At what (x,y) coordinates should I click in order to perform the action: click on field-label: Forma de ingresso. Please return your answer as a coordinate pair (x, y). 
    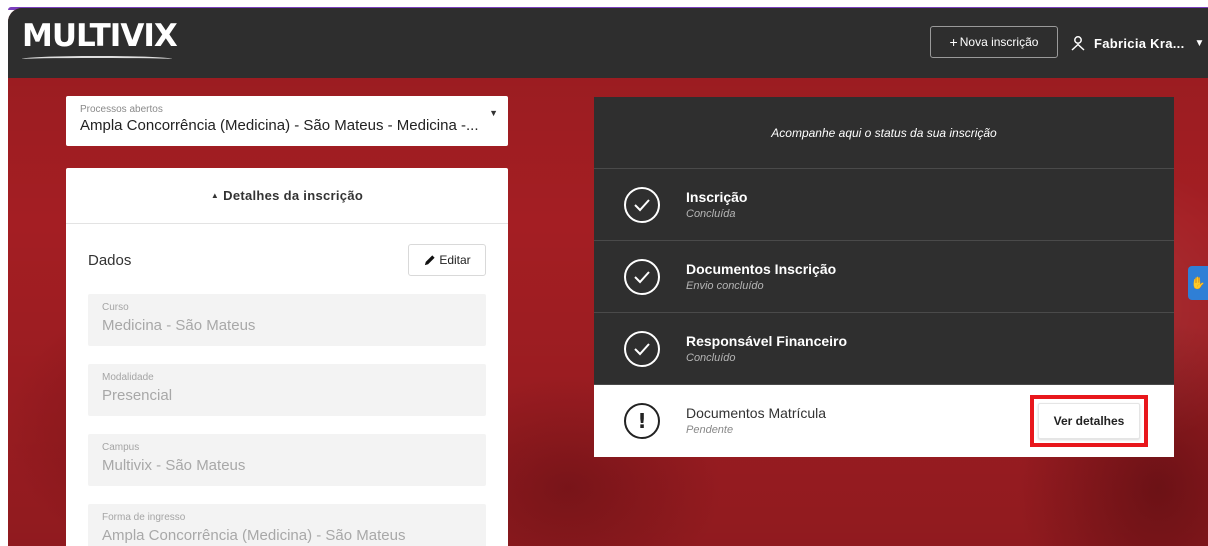
    Looking at the image, I should click on (144, 517).